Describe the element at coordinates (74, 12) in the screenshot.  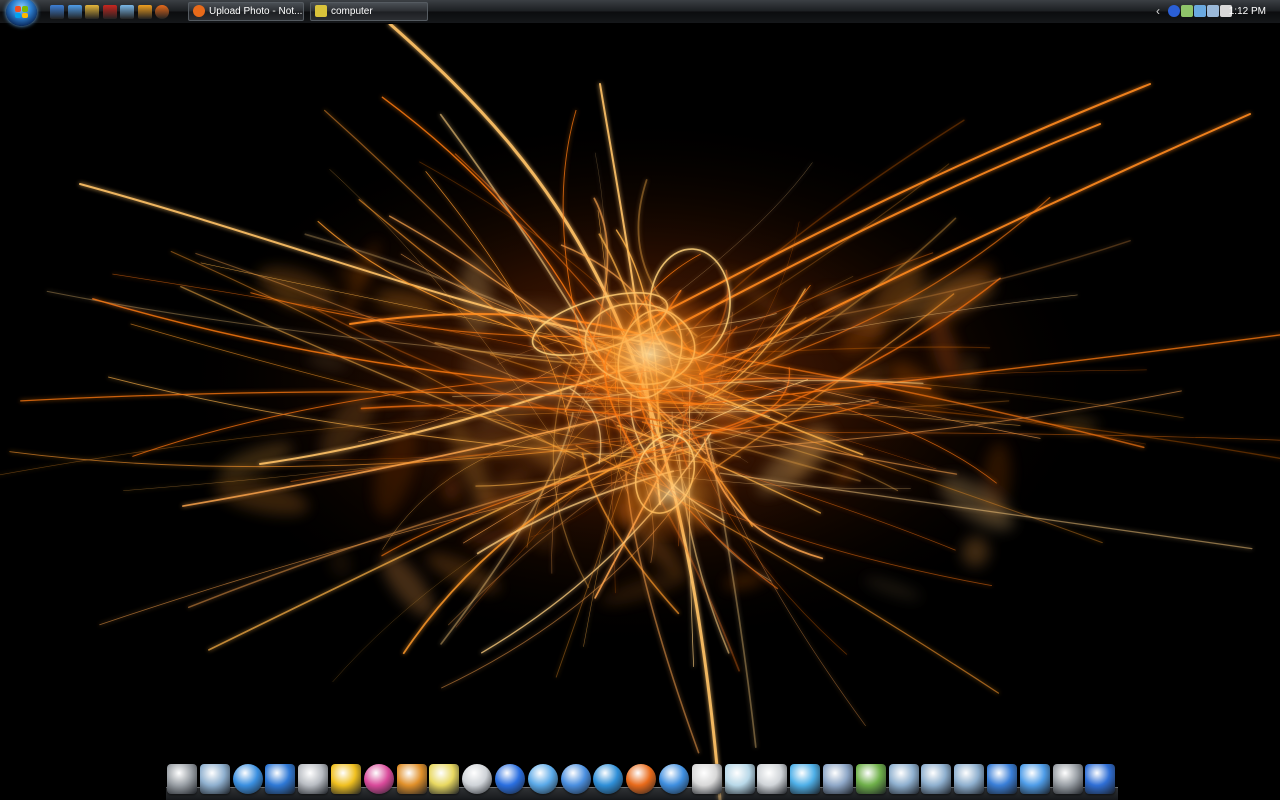
I see `switch-windows-icon` at that location.